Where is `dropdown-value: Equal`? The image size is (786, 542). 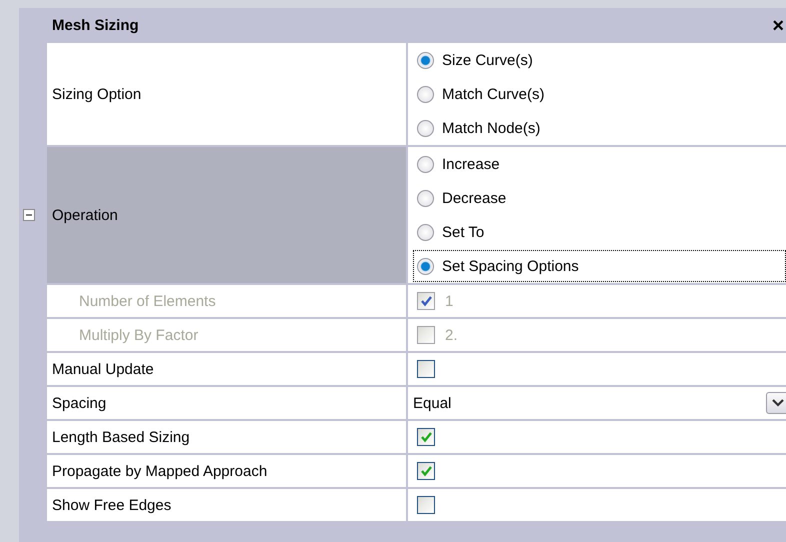 dropdown-value: Equal is located at coordinates (432, 403).